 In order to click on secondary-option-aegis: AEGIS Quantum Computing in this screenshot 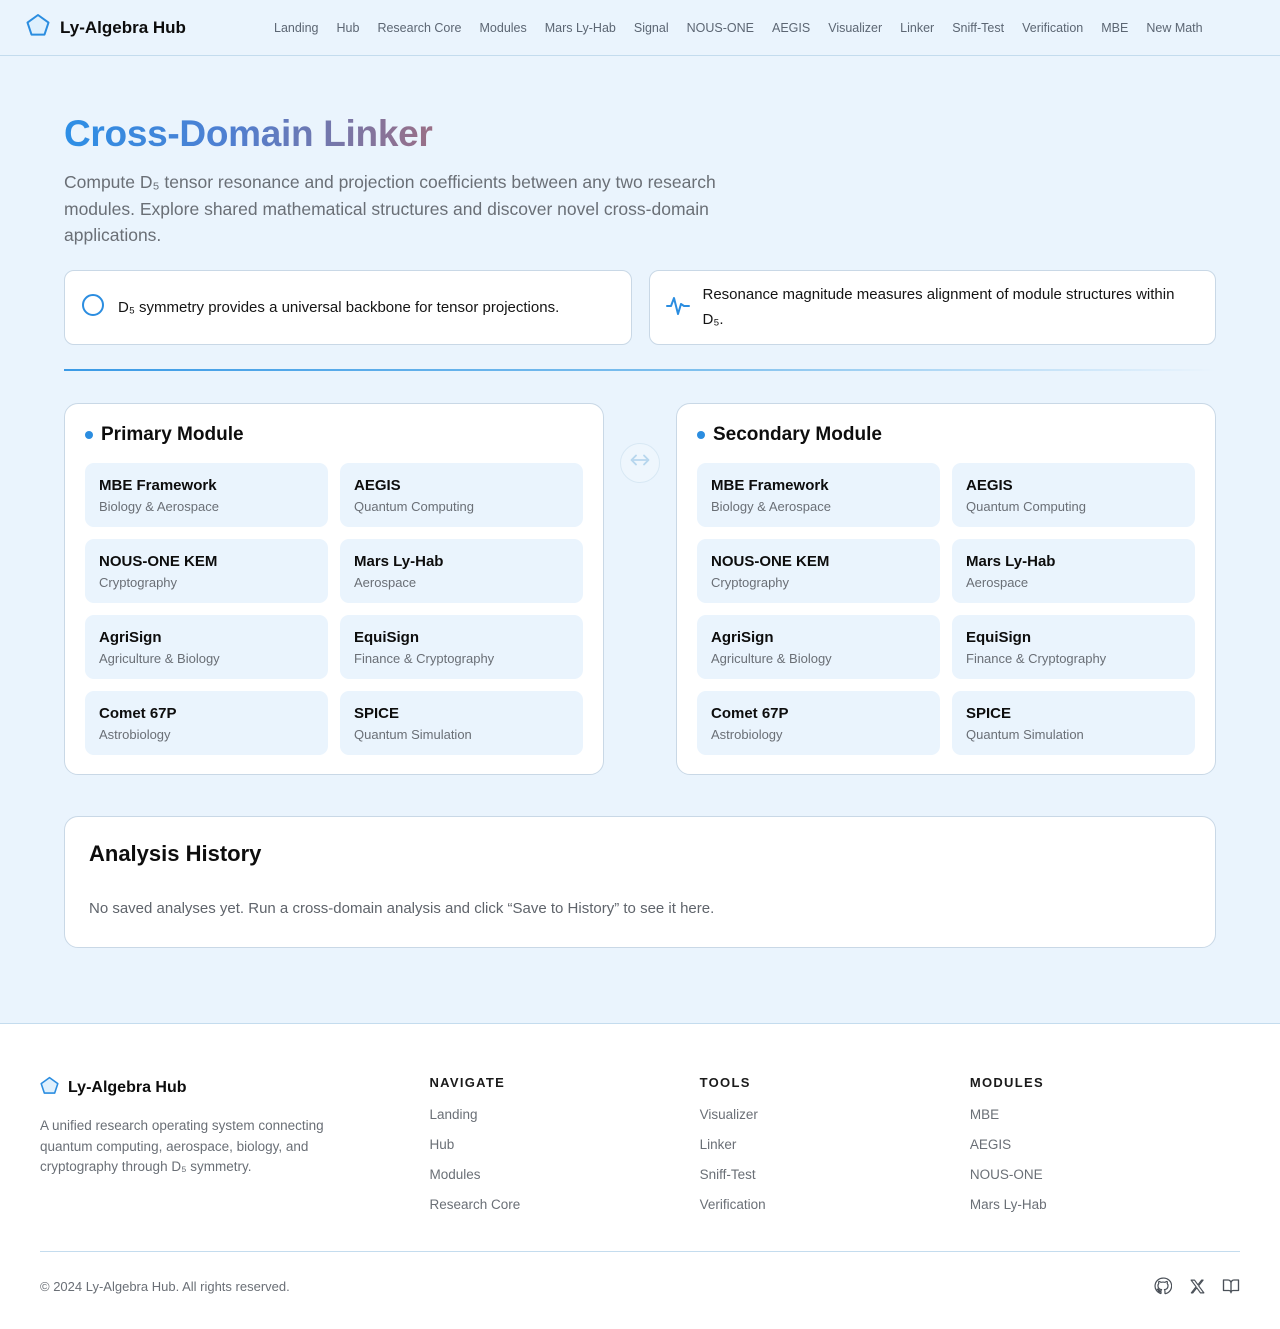, I will do `click(1073, 494)`.